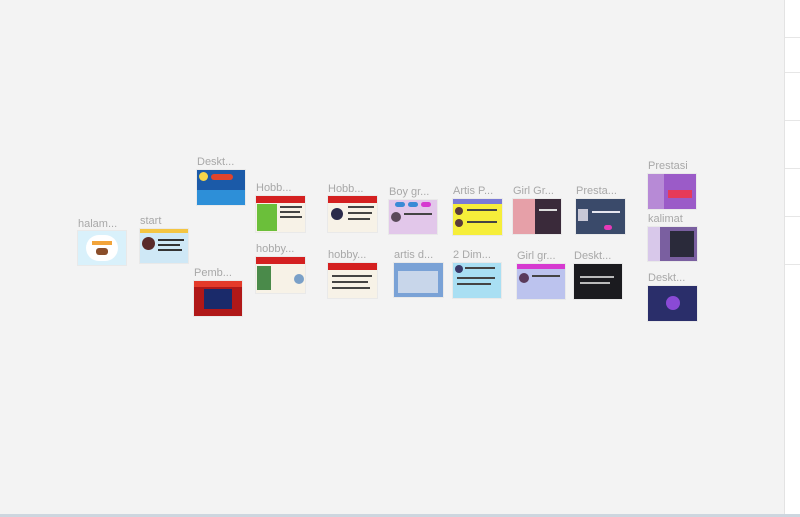 The image size is (800, 517). What do you see at coordinates (668, 166) in the screenshot?
I see `frame-label: Prestasi` at bounding box center [668, 166].